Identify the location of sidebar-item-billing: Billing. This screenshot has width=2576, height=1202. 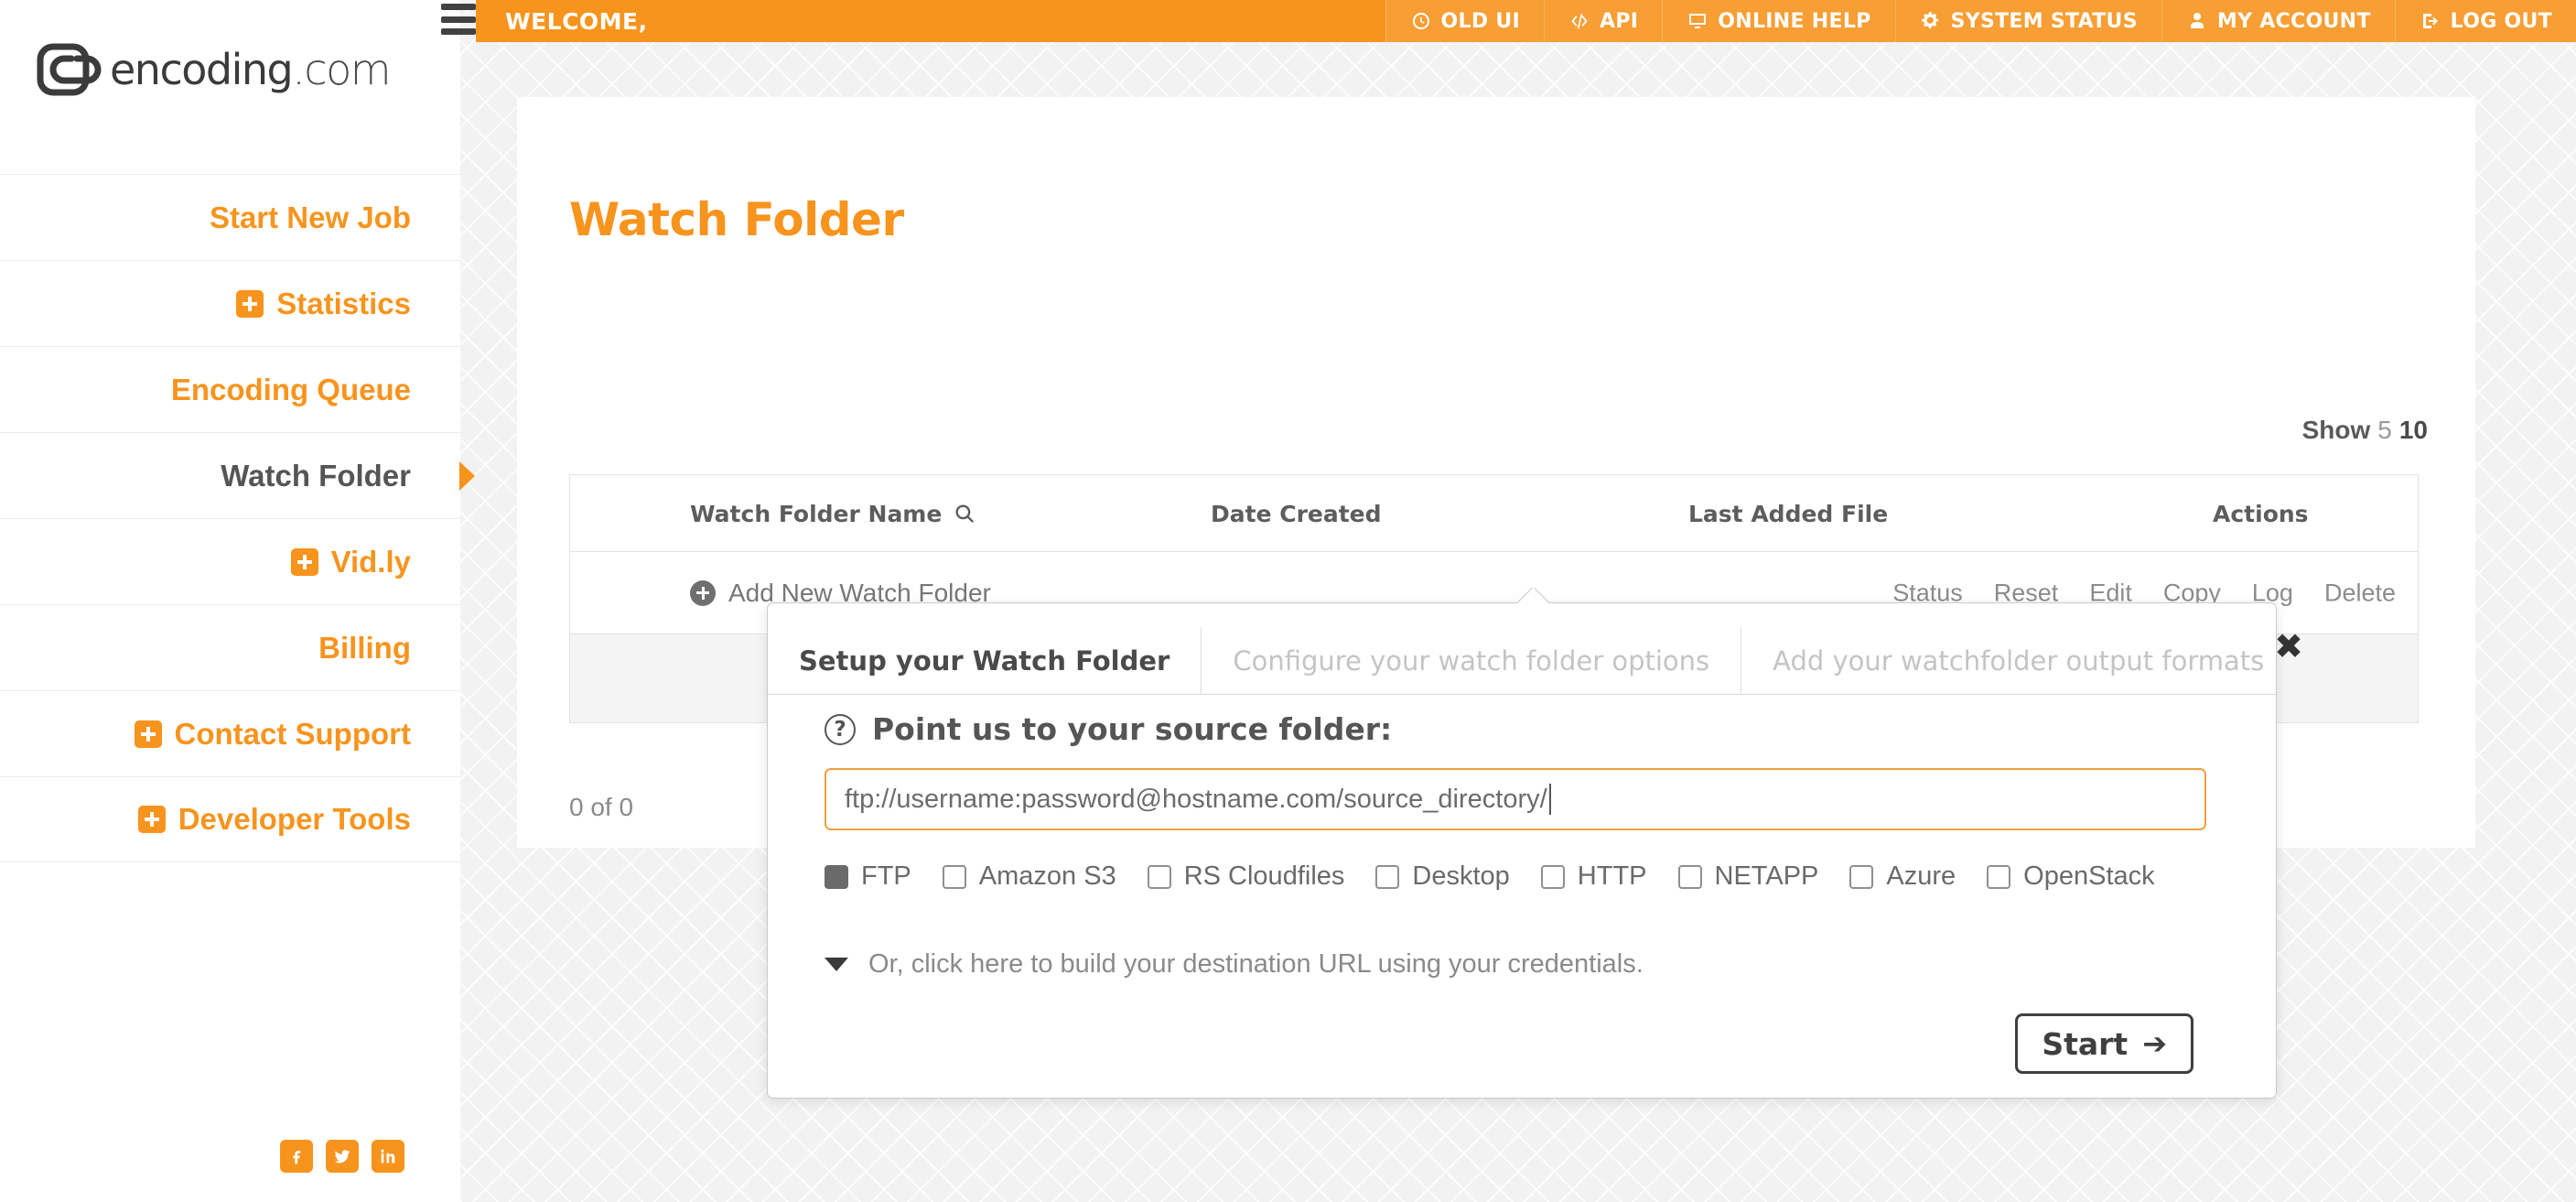
(230, 647).